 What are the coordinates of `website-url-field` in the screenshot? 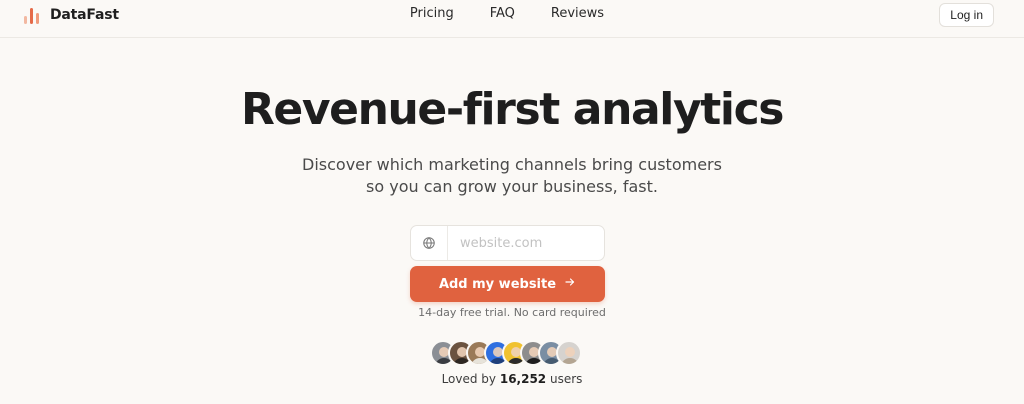 It's located at (507, 243).